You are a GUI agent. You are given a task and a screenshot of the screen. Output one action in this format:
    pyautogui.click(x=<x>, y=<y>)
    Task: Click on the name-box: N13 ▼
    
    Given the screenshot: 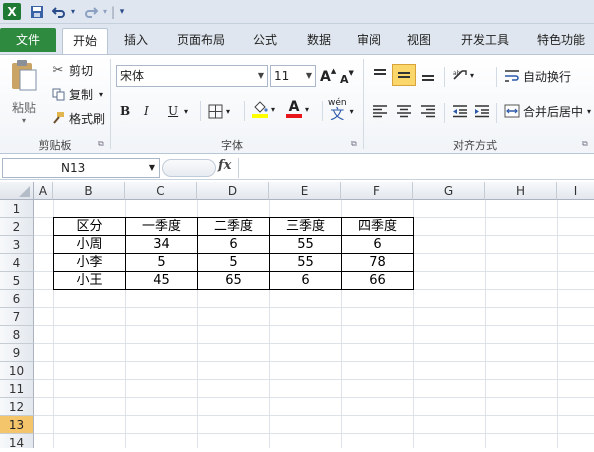 What is the action you would take?
    pyautogui.click(x=81, y=168)
    